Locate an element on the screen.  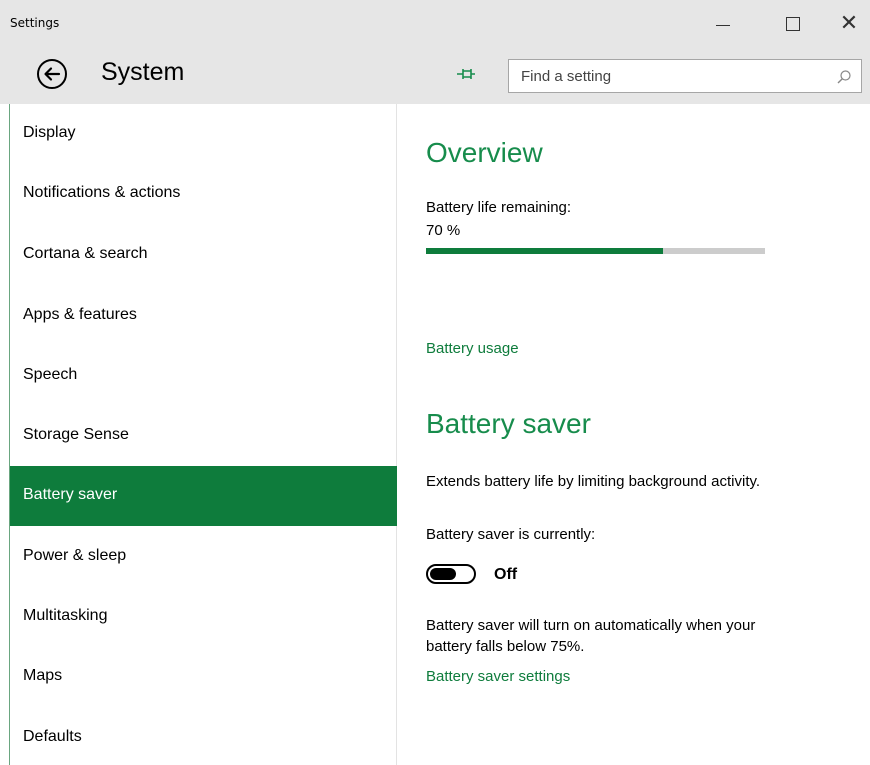
pin-button is located at coordinates (467, 74).